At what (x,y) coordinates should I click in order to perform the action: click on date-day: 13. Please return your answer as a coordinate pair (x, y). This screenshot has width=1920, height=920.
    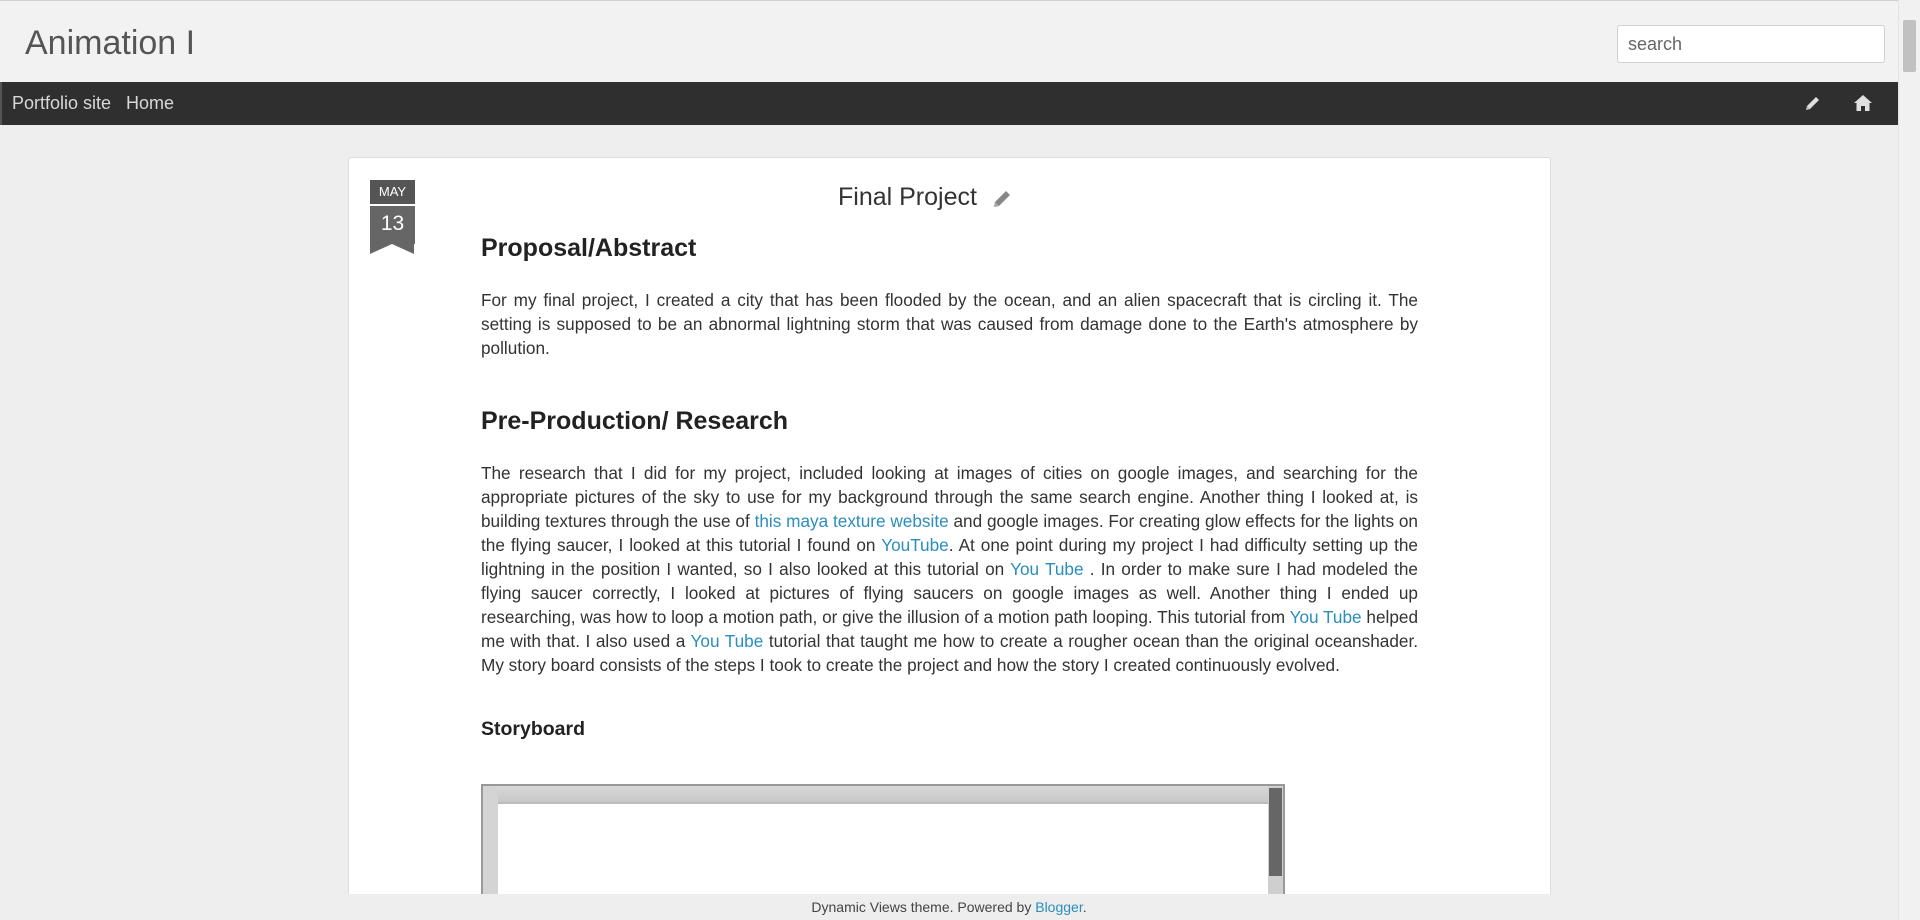
    Looking at the image, I should click on (392, 224).